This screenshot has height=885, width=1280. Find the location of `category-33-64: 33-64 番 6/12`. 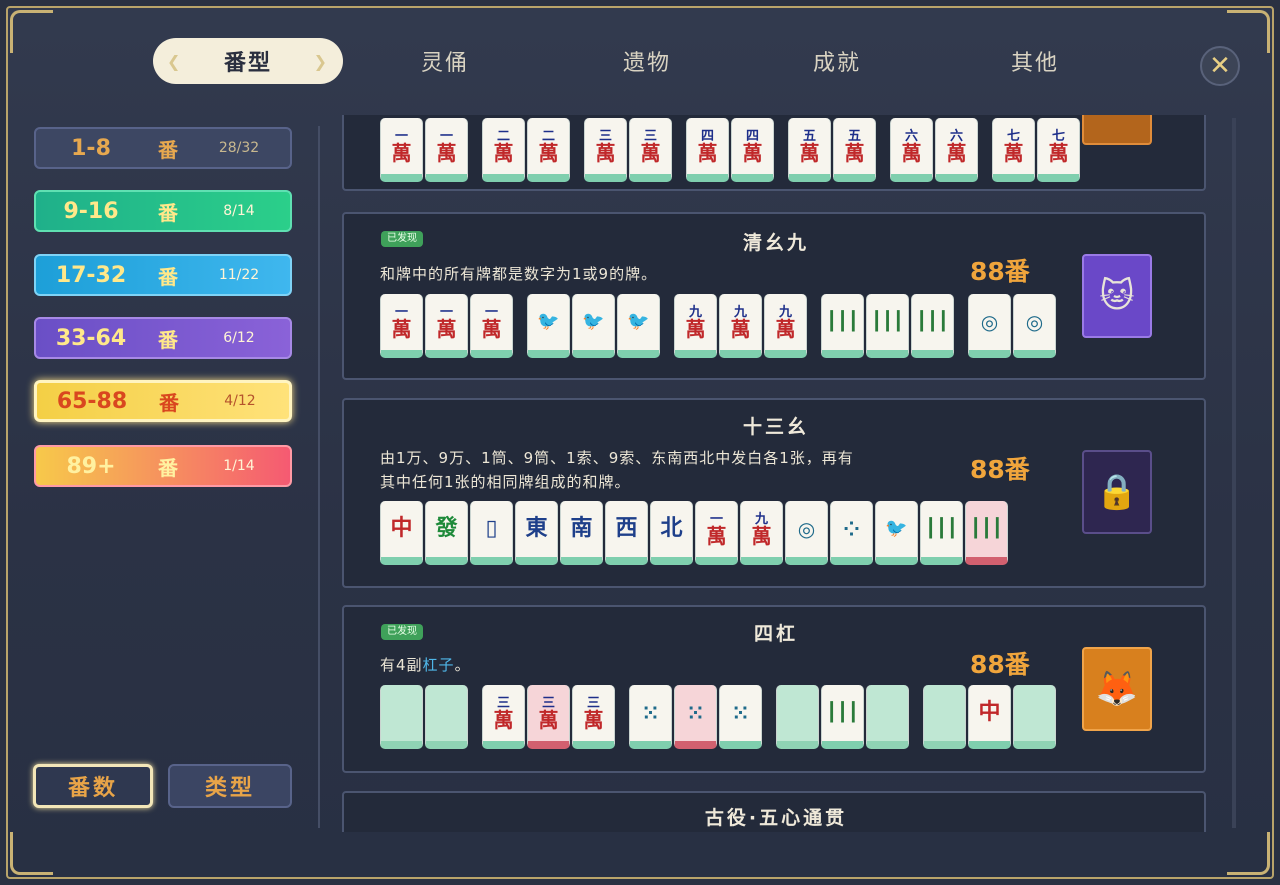

category-33-64: 33-64 番 6/12 is located at coordinates (163, 338).